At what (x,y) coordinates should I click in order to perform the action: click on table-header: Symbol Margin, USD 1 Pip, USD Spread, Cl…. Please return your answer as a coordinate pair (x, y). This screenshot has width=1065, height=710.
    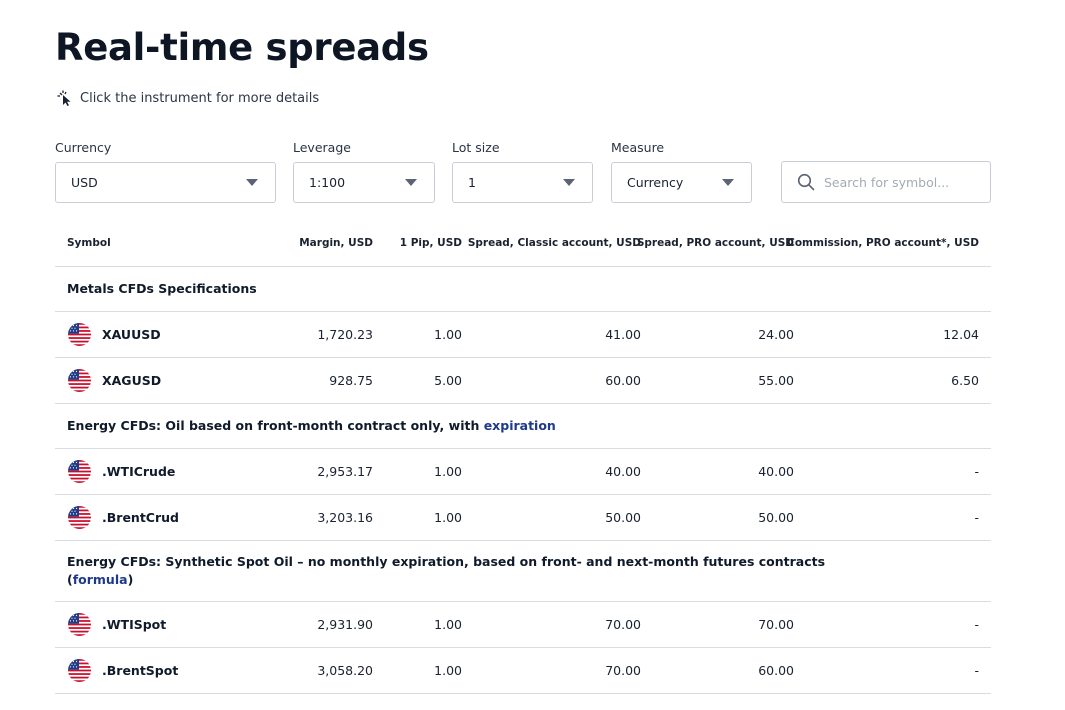
    Looking at the image, I should click on (523, 244).